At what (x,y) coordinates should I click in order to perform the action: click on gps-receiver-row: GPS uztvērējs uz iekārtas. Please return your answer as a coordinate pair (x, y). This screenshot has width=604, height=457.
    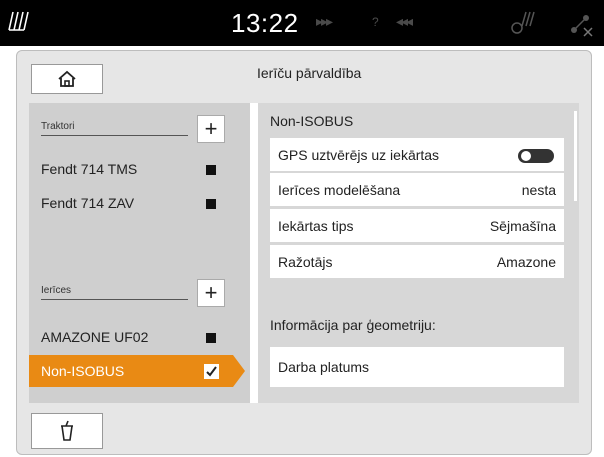
    Looking at the image, I should click on (417, 154).